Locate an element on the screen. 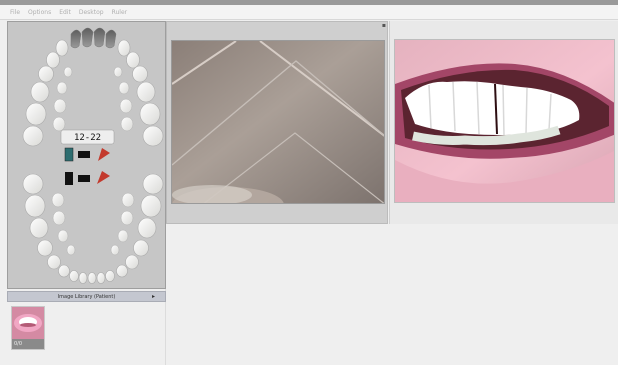  marker-teal-top is located at coordinates (69, 154).